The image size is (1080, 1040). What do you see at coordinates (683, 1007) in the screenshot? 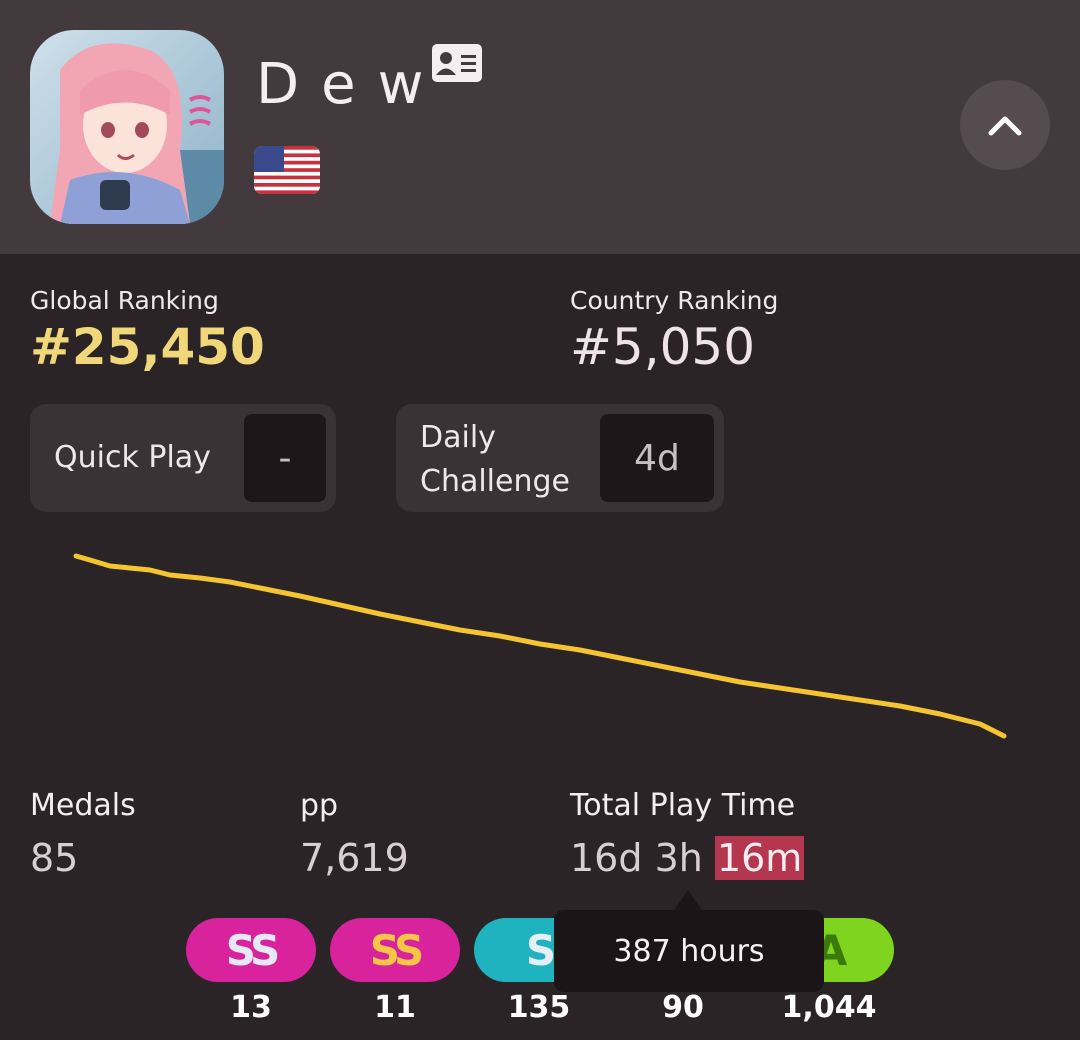
I see `grade-s-count: 90` at bounding box center [683, 1007].